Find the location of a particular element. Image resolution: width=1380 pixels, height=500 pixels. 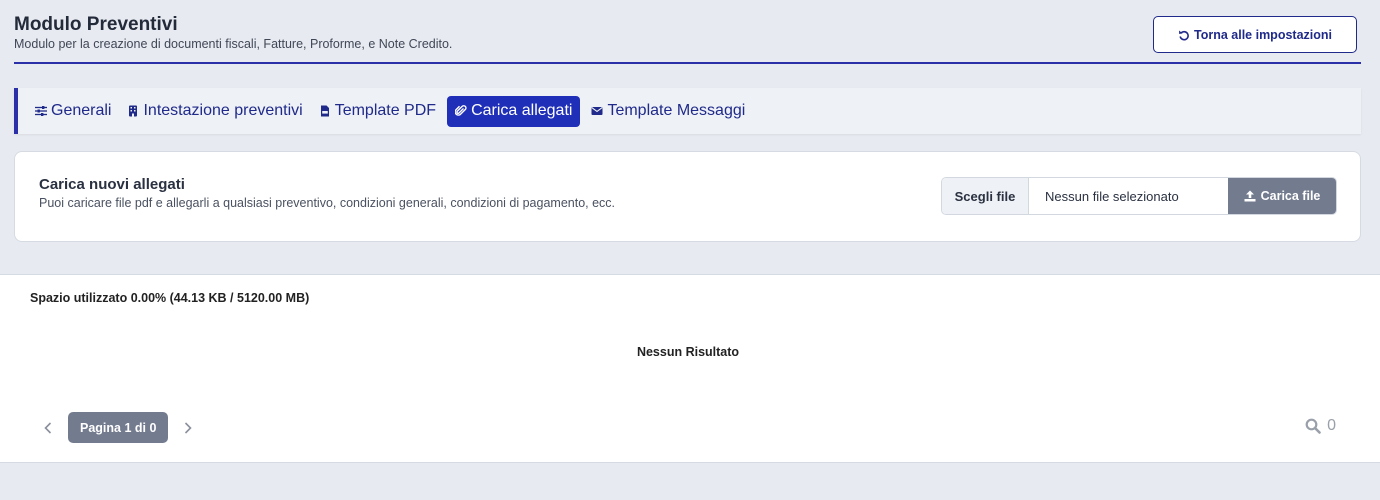

chevron-right-icon is located at coordinates (189, 427).